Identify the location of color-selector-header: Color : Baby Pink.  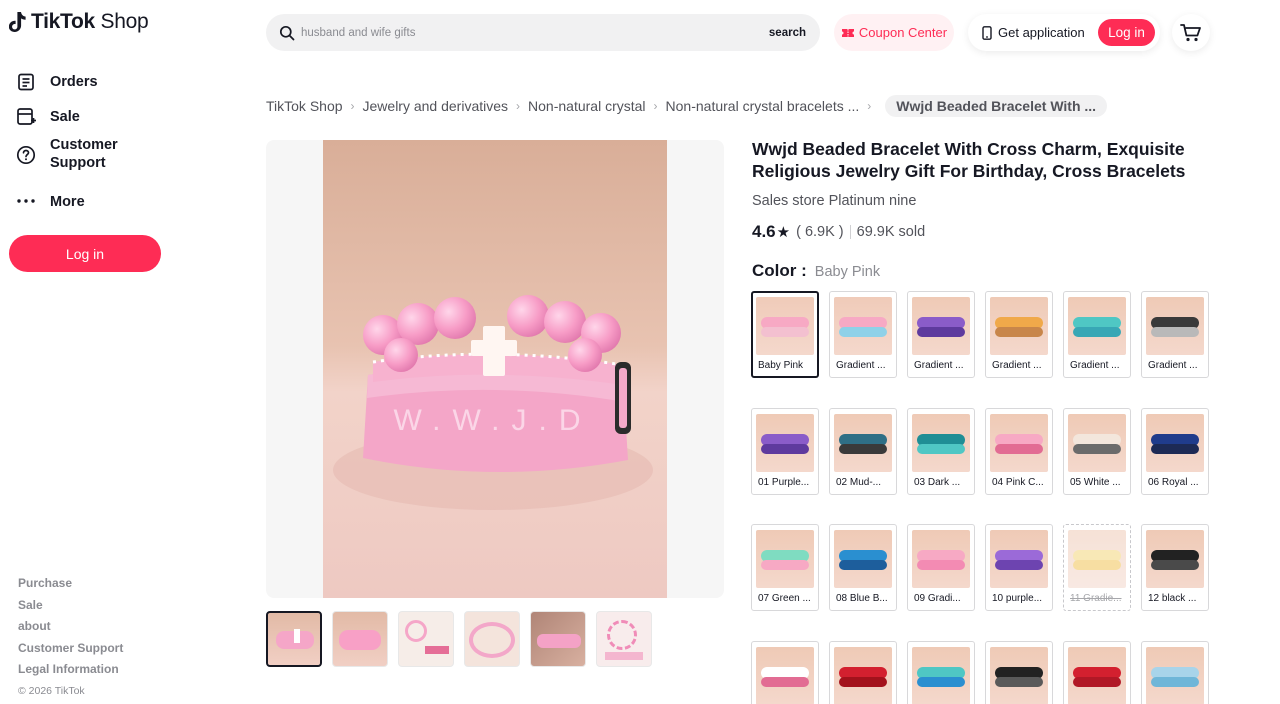
(816, 271).